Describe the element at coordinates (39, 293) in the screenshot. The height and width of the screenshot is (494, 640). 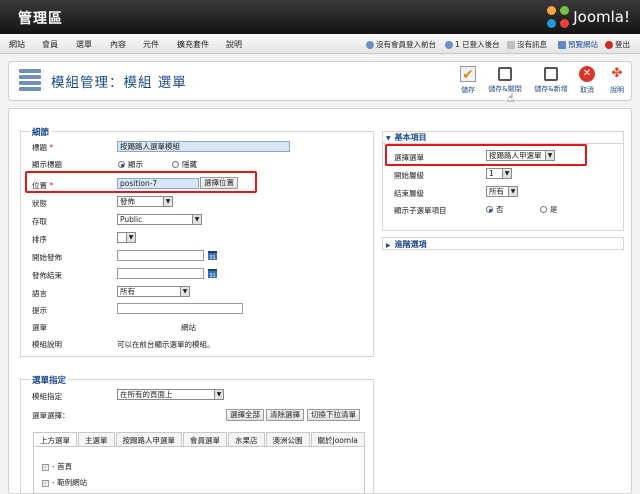
I see `language-label: 語言` at that location.